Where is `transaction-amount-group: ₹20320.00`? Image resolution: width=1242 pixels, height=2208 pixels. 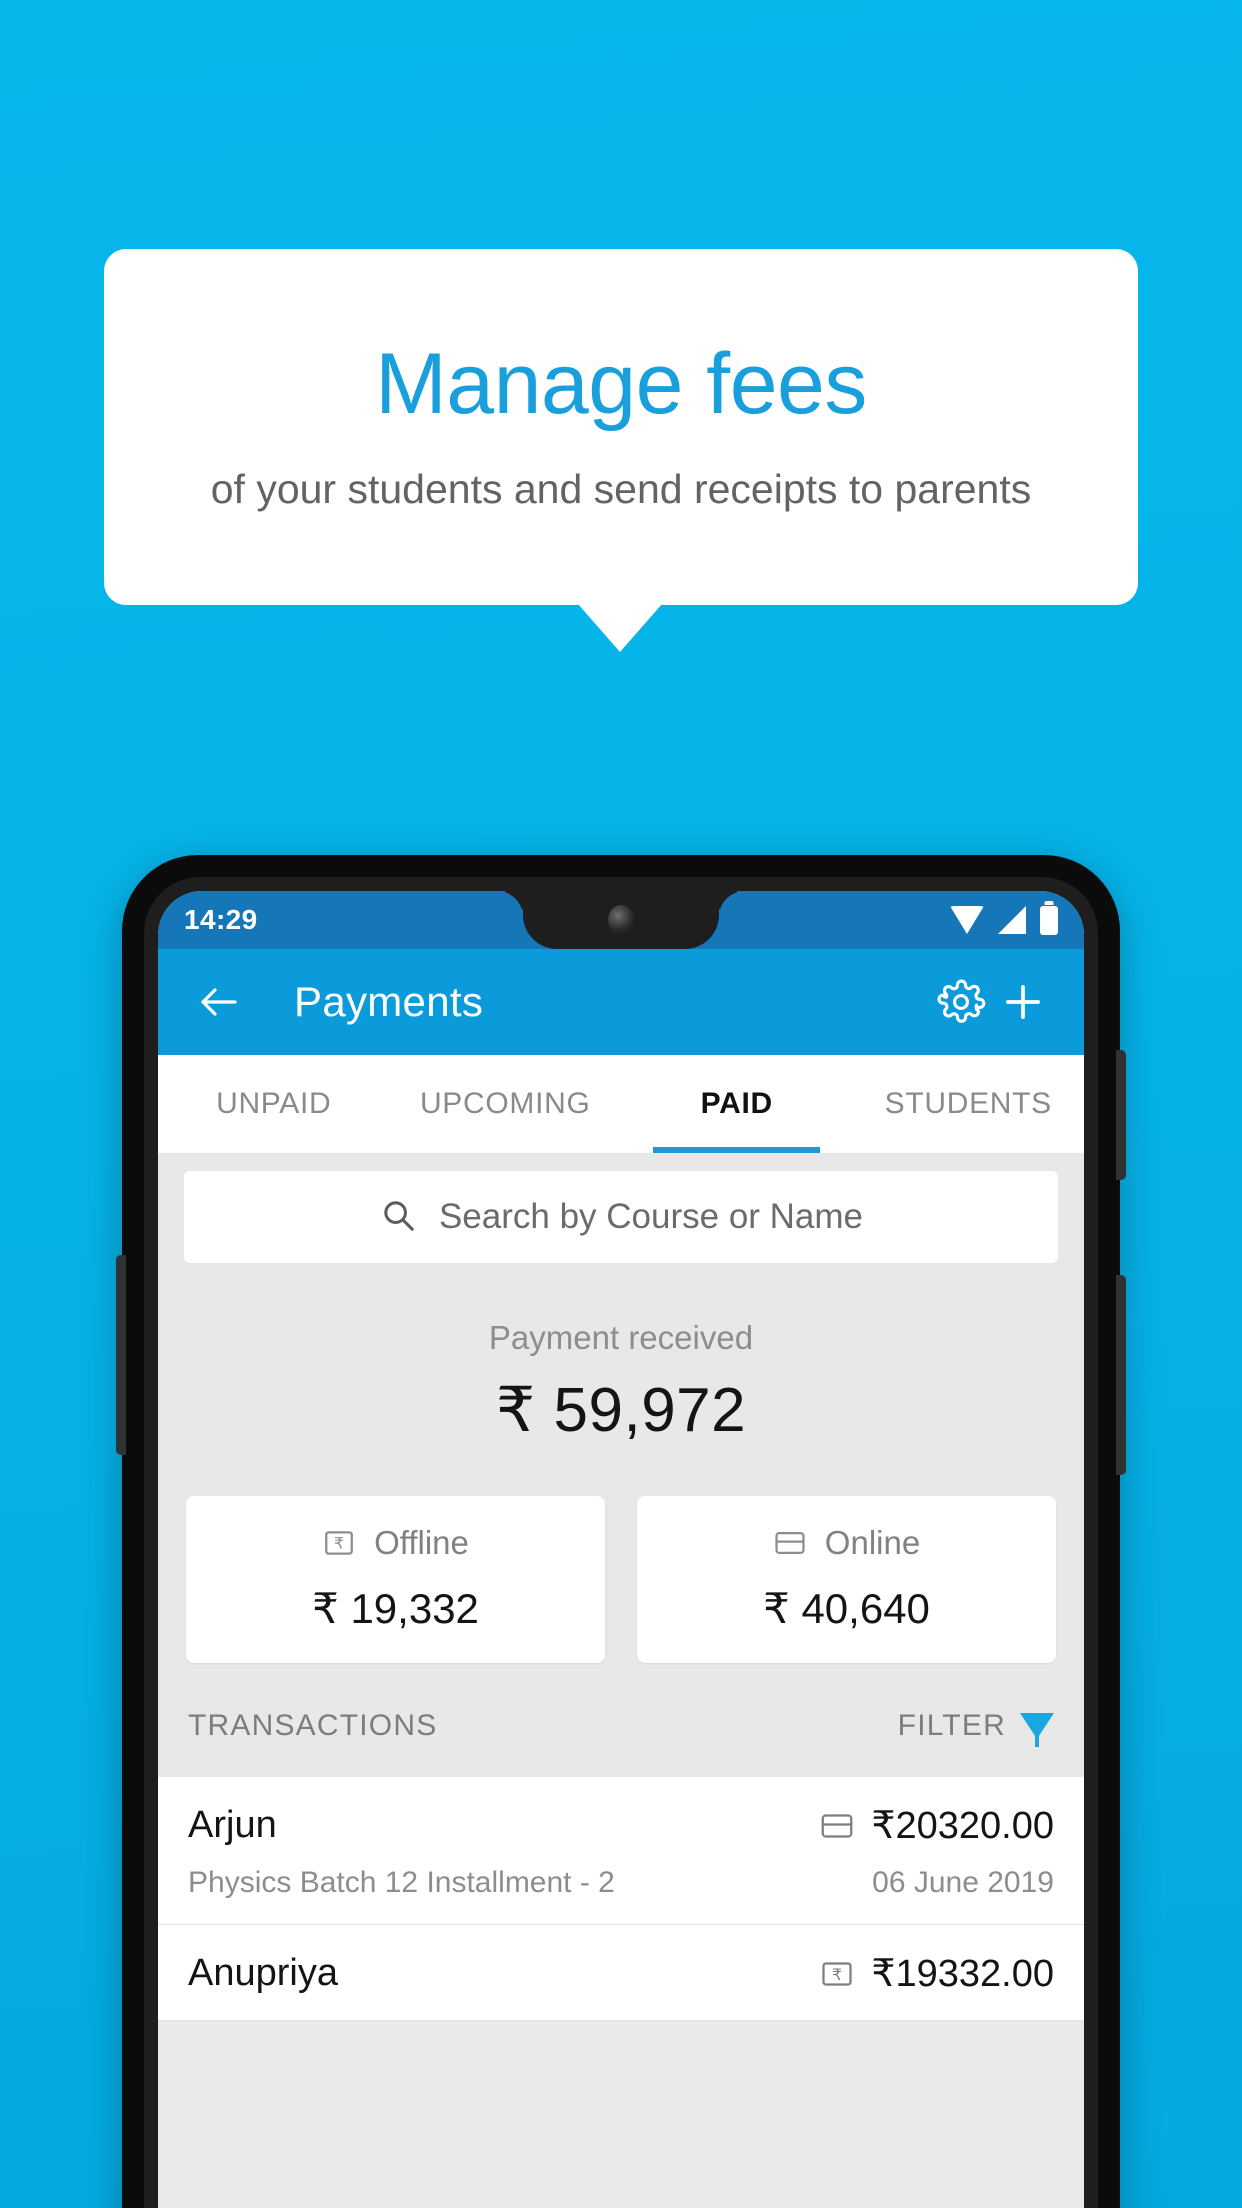 transaction-amount-group: ₹20320.00 is located at coordinates (936, 1825).